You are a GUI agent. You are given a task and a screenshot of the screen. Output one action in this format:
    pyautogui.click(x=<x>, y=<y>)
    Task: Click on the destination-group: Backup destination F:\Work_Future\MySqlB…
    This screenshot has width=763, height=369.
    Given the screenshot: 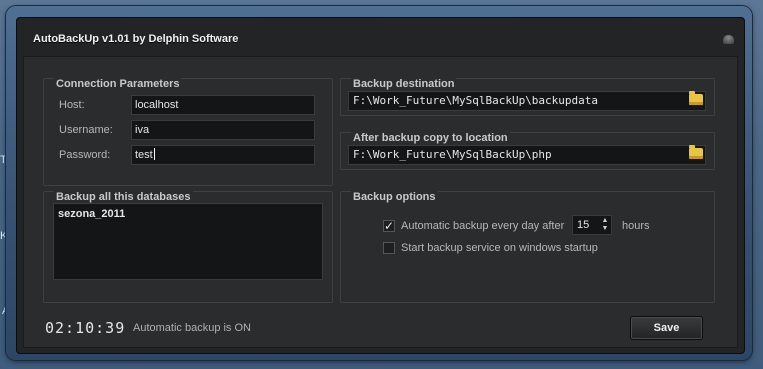 What is the action you would take?
    pyautogui.click(x=527, y=97)
    